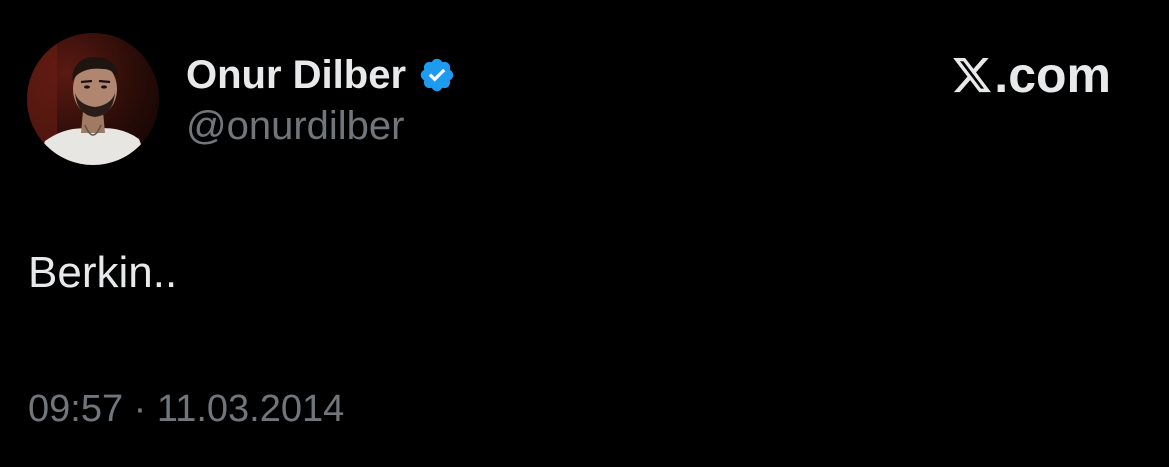 This screenshot has height=467, width=1169. I want to click on author-name-row: Onur Dilber, so click(321, 75).